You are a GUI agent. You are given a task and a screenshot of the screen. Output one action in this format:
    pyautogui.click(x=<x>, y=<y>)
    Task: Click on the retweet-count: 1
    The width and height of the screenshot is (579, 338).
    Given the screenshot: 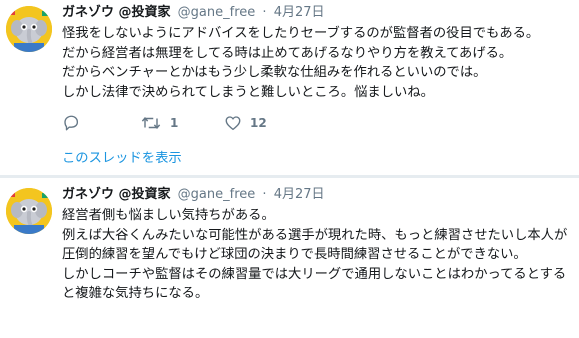 What is the action you would take?
    pyautogui.click(x=174, y=123)
    